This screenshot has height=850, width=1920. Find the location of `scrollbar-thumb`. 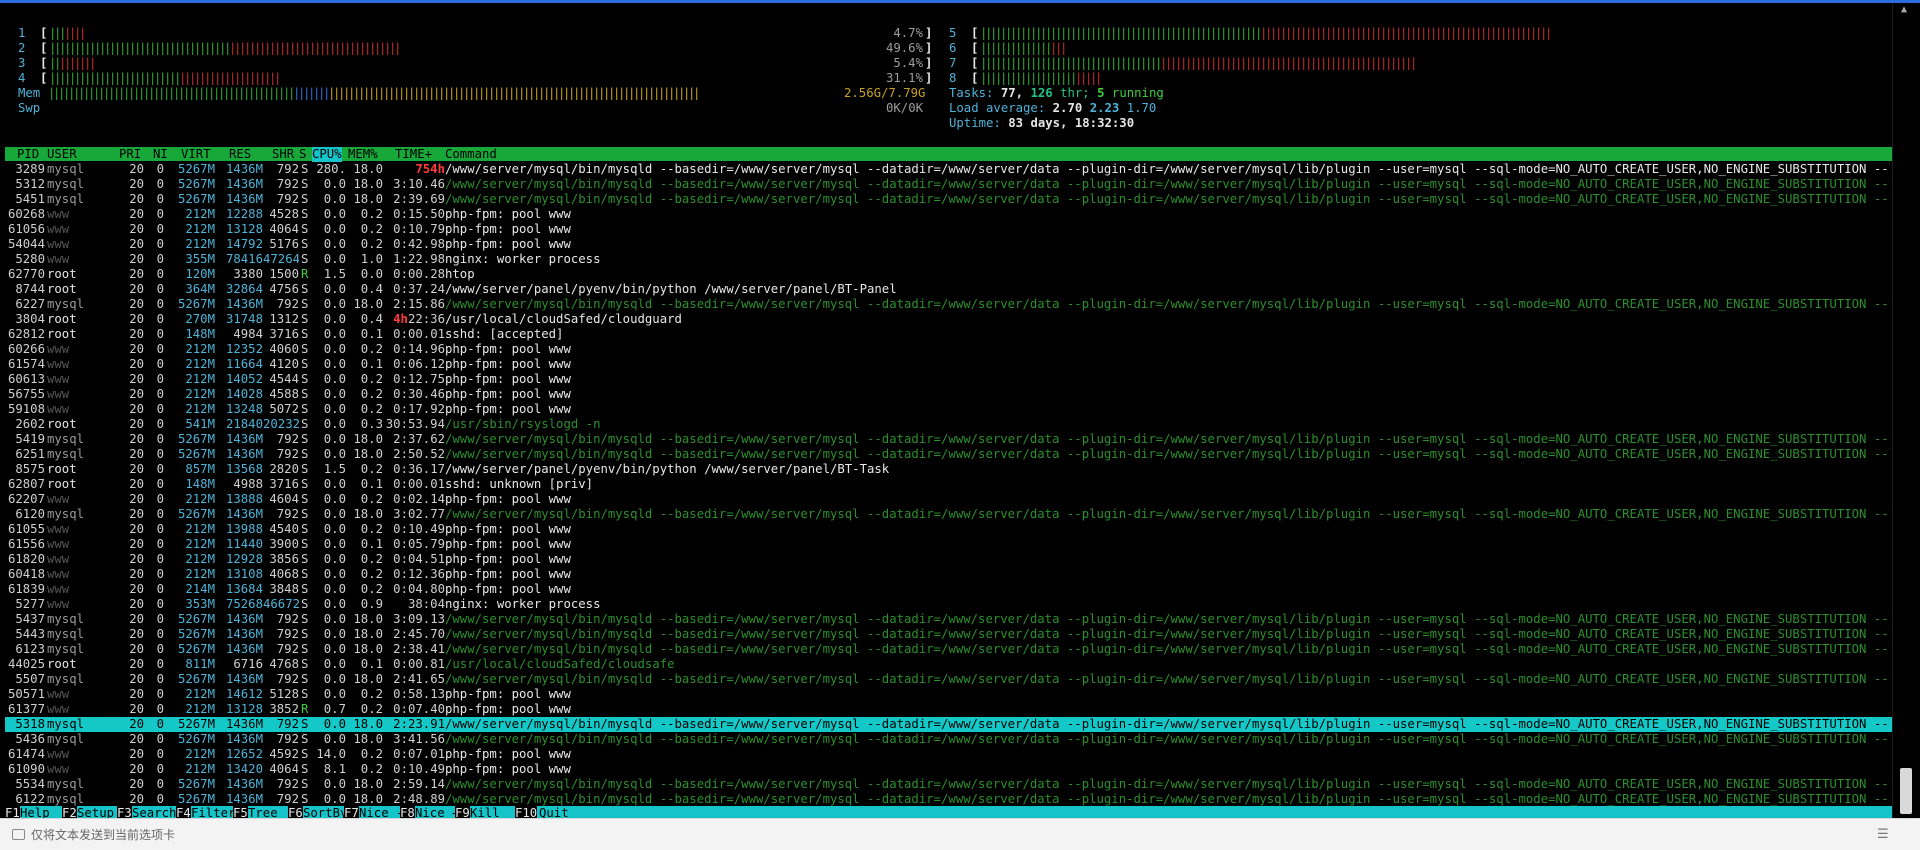

scrollbar-thumb is located at coordinates (1906, 791).